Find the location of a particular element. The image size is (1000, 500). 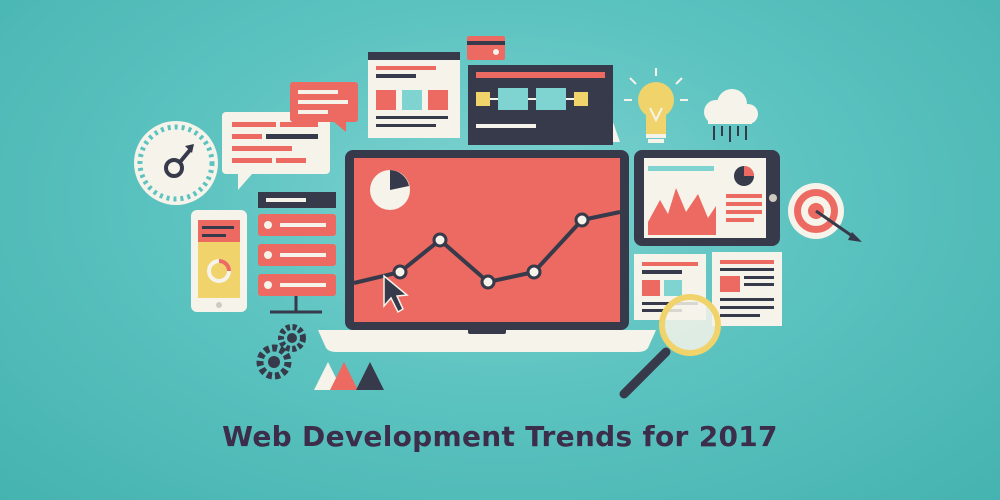

flowchart-window-icon is located at coordinates (544, 105).